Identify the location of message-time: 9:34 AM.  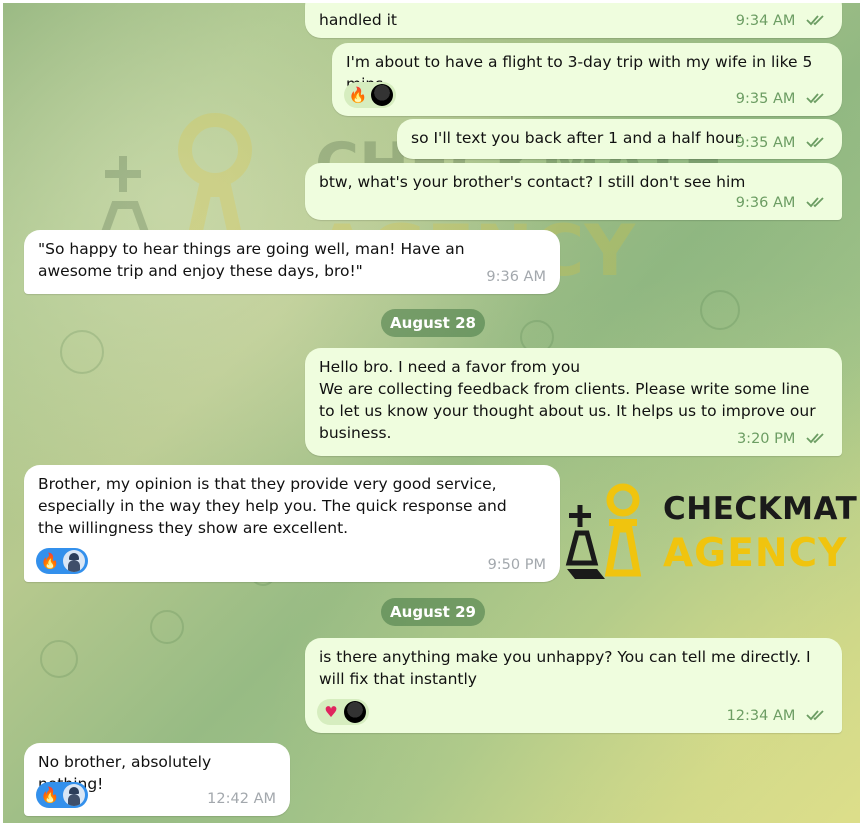
(765, 21).